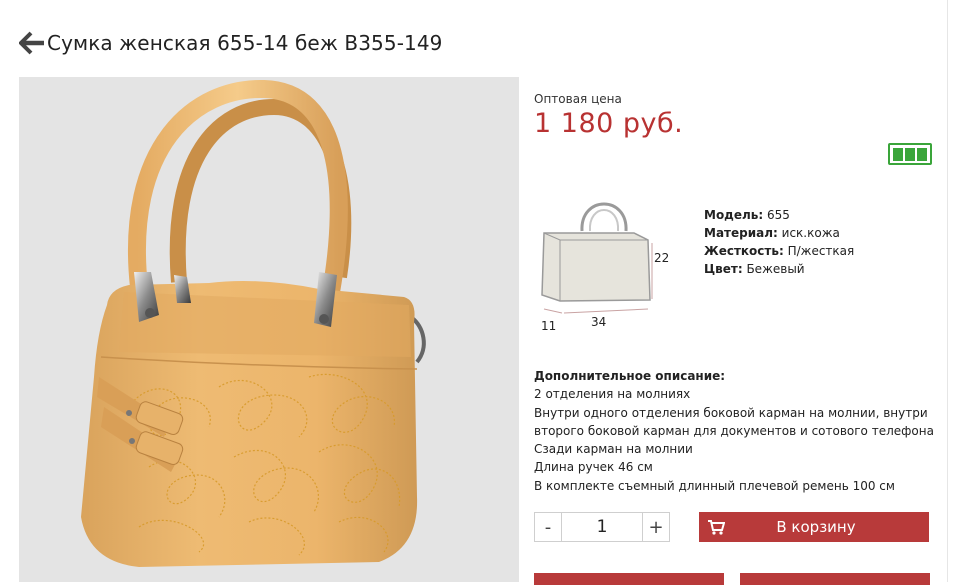 This screenshot has width=959, height=585. I want to click on page-header: Сумка женская 655-14 беж B355-149, so click(230, 43).